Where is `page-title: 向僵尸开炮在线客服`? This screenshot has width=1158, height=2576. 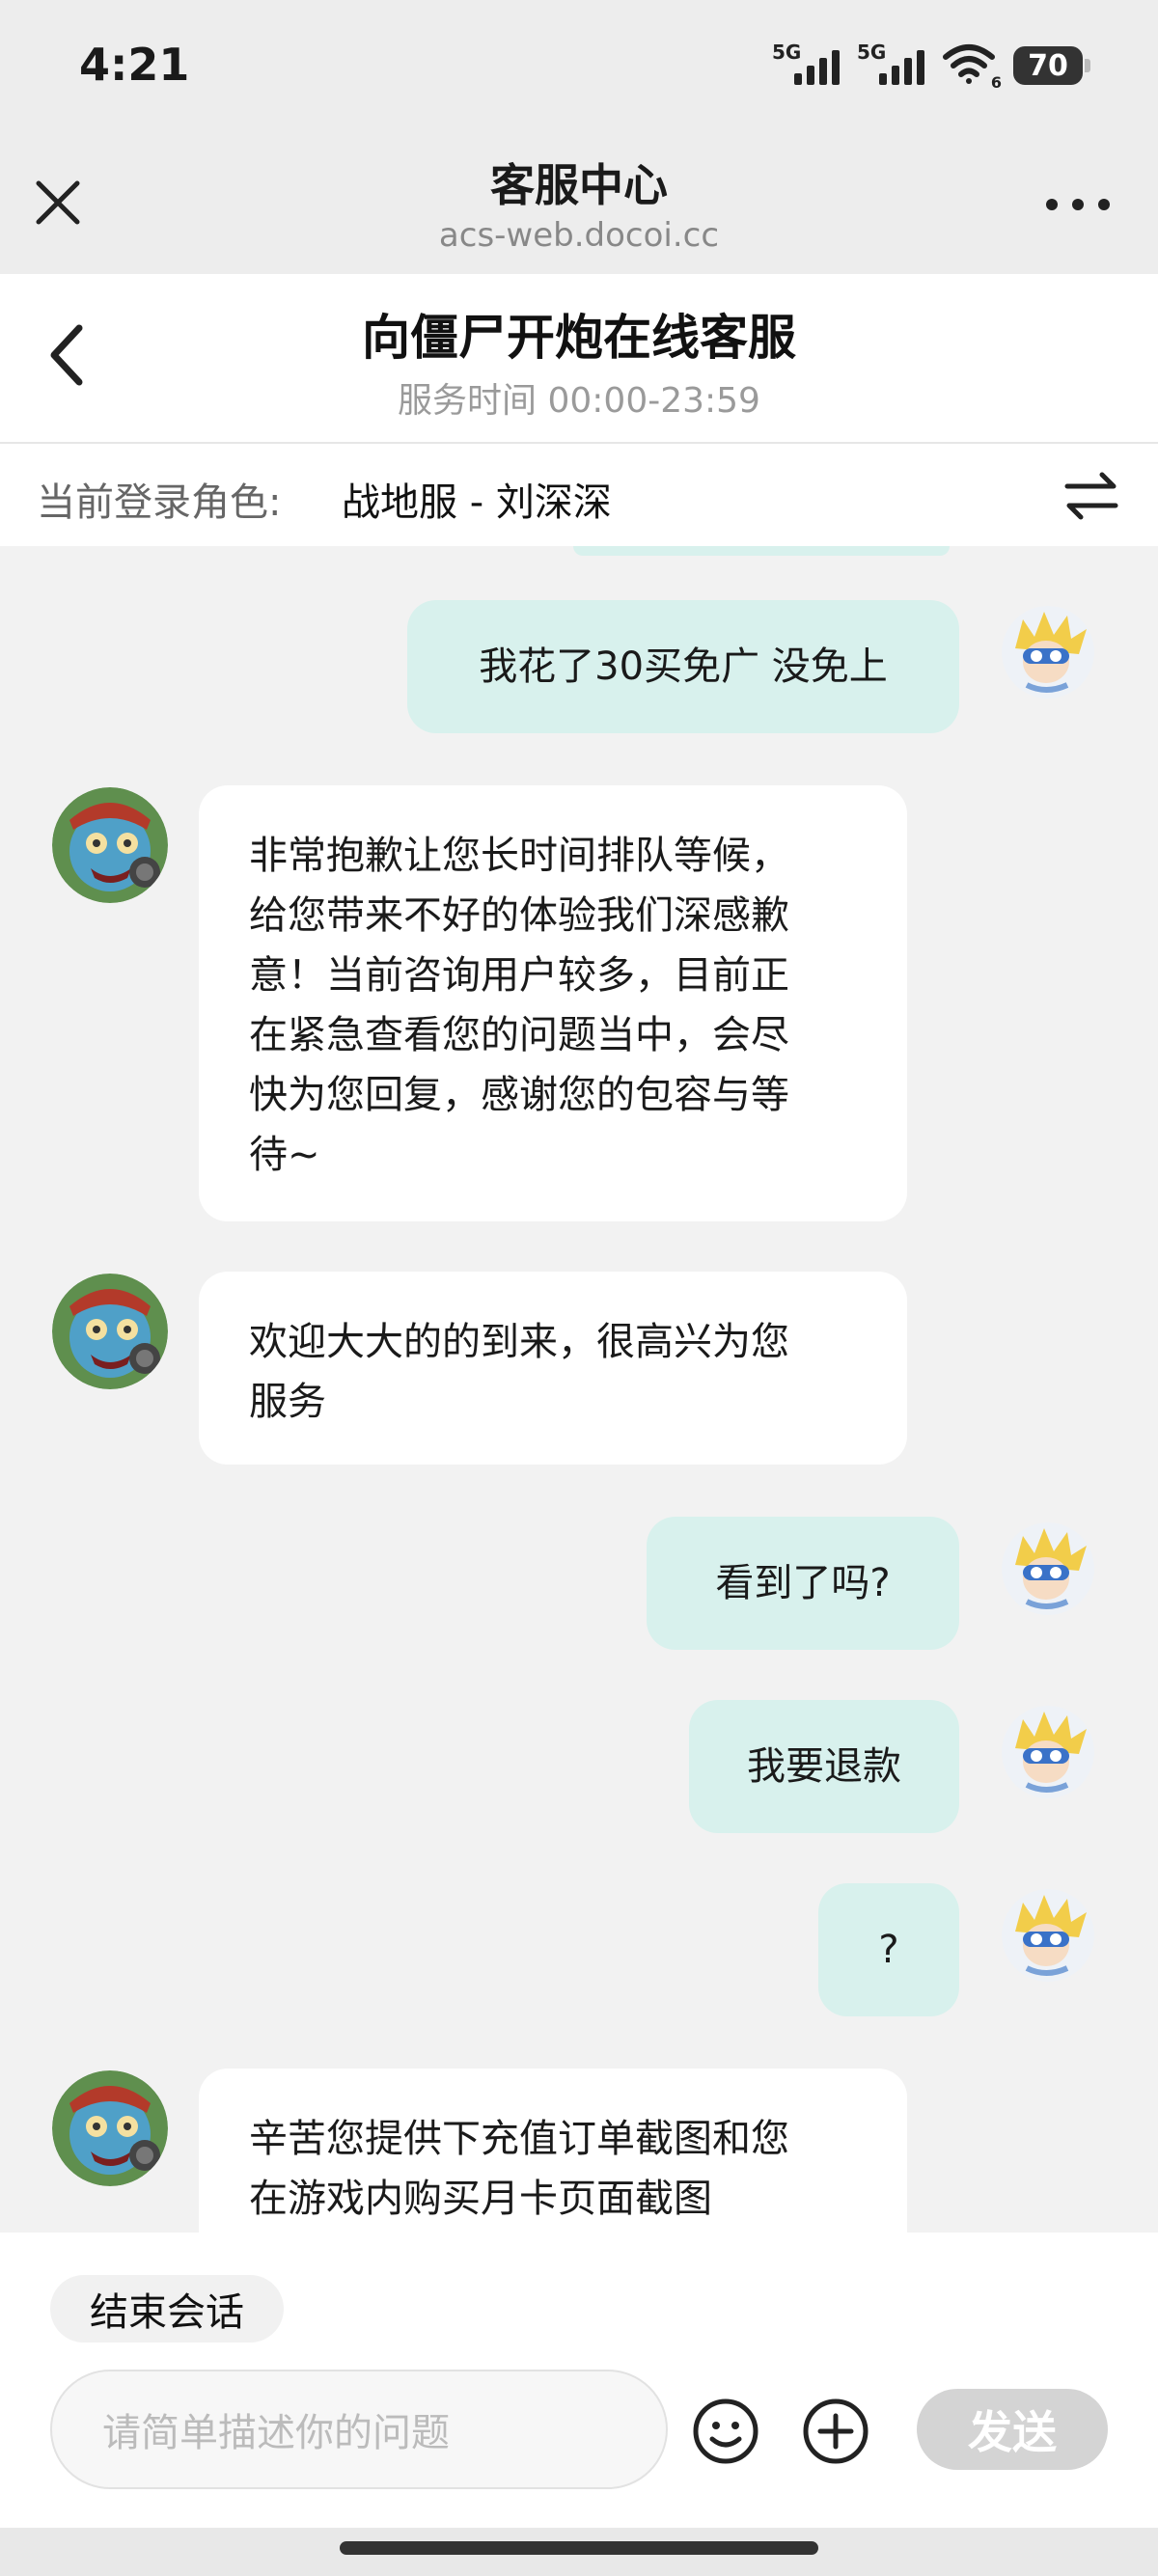
page-title: 向僵尸开炮在线客服 is located at coordinates (579, 338).